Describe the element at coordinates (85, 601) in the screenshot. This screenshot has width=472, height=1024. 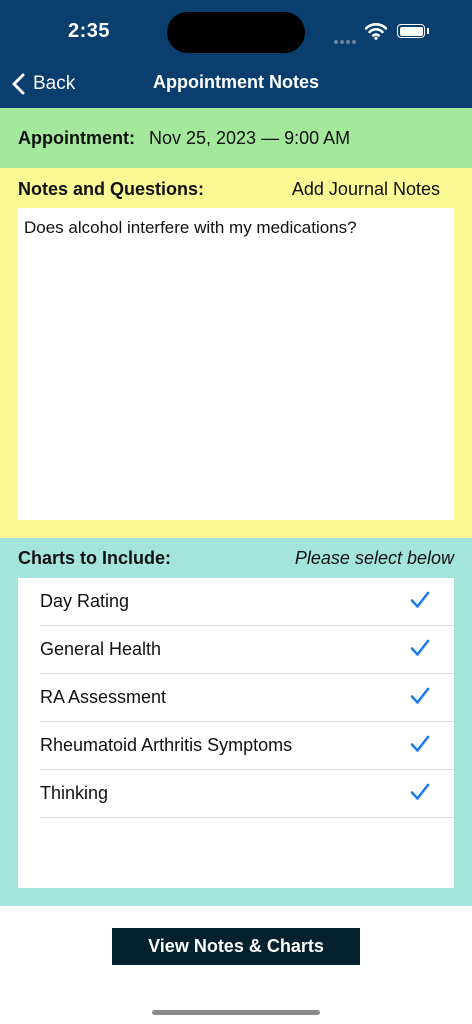
I see `chart-row-label: Day Rating` at that location.